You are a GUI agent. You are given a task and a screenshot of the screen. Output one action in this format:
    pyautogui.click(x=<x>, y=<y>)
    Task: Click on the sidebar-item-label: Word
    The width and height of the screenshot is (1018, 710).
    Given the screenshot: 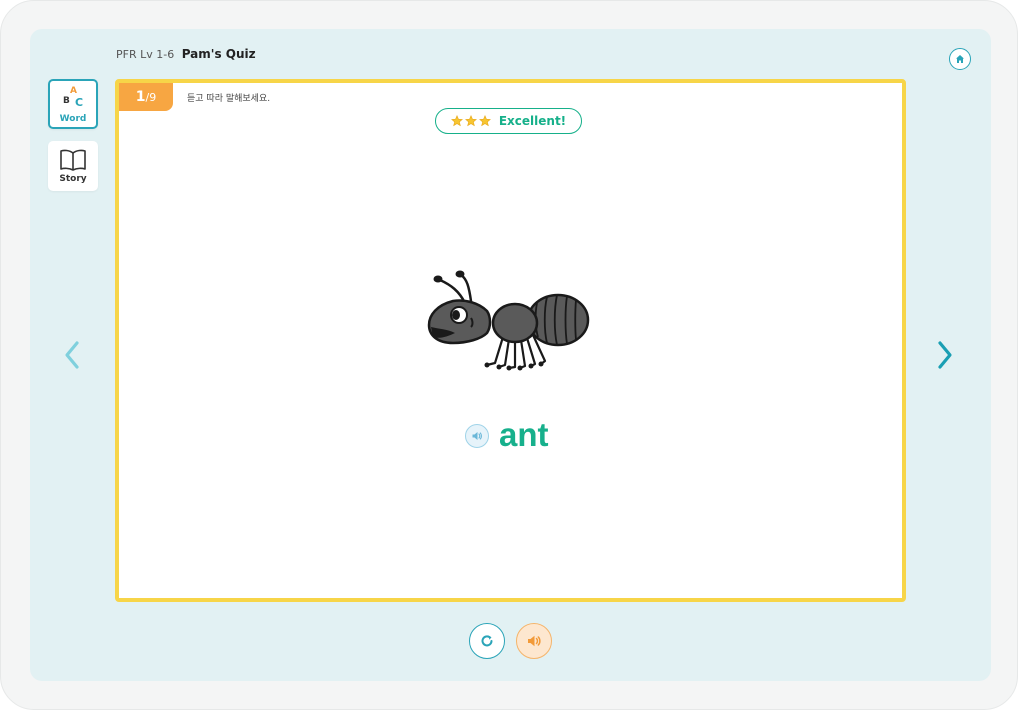 What is the action you would take?
    pyautogui.click(x=73, y=119)
    